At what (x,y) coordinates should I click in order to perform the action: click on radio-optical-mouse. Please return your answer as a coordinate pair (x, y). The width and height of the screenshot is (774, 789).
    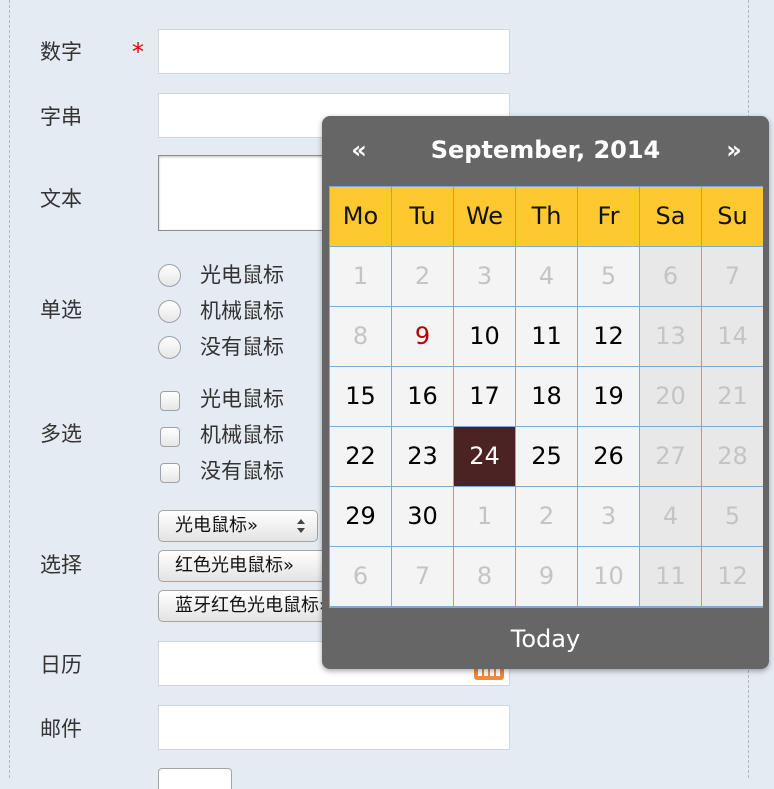
    Looking at the image, I should click on (169, 275).